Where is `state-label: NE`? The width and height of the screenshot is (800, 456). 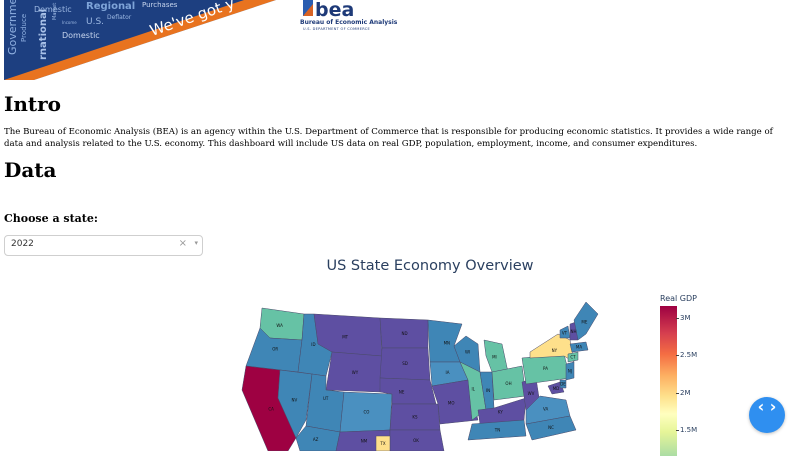 state-label: NE is located at coordinates (402, 392).